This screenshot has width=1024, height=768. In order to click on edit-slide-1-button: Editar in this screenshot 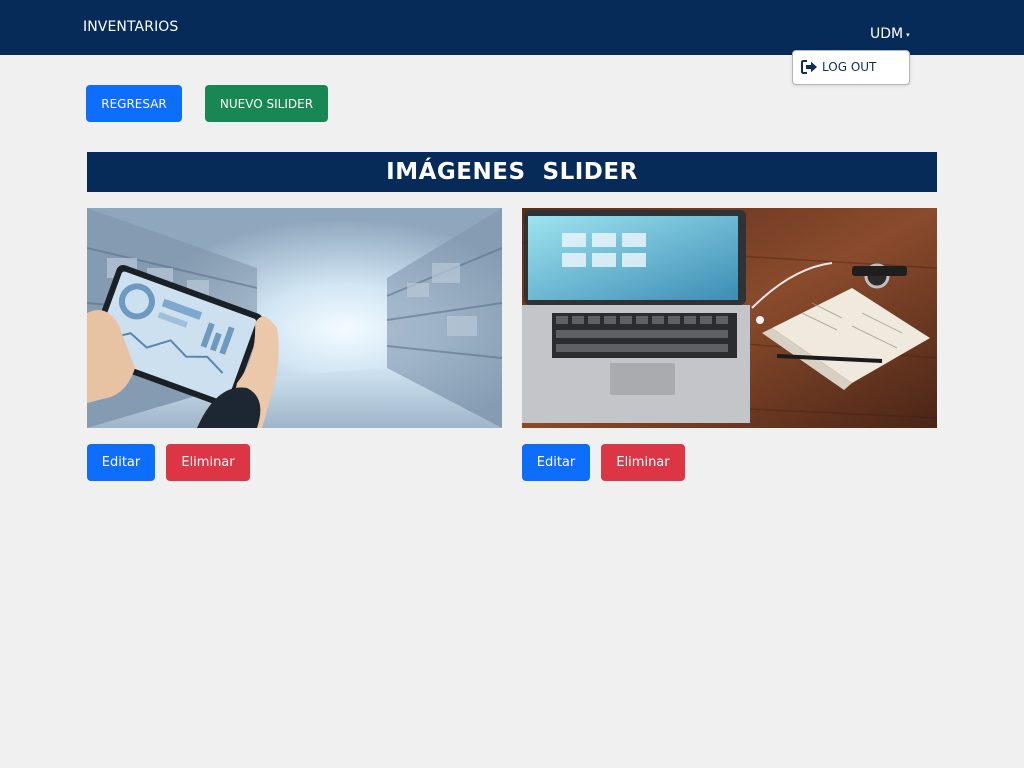, I will do `click(121, 462)`.